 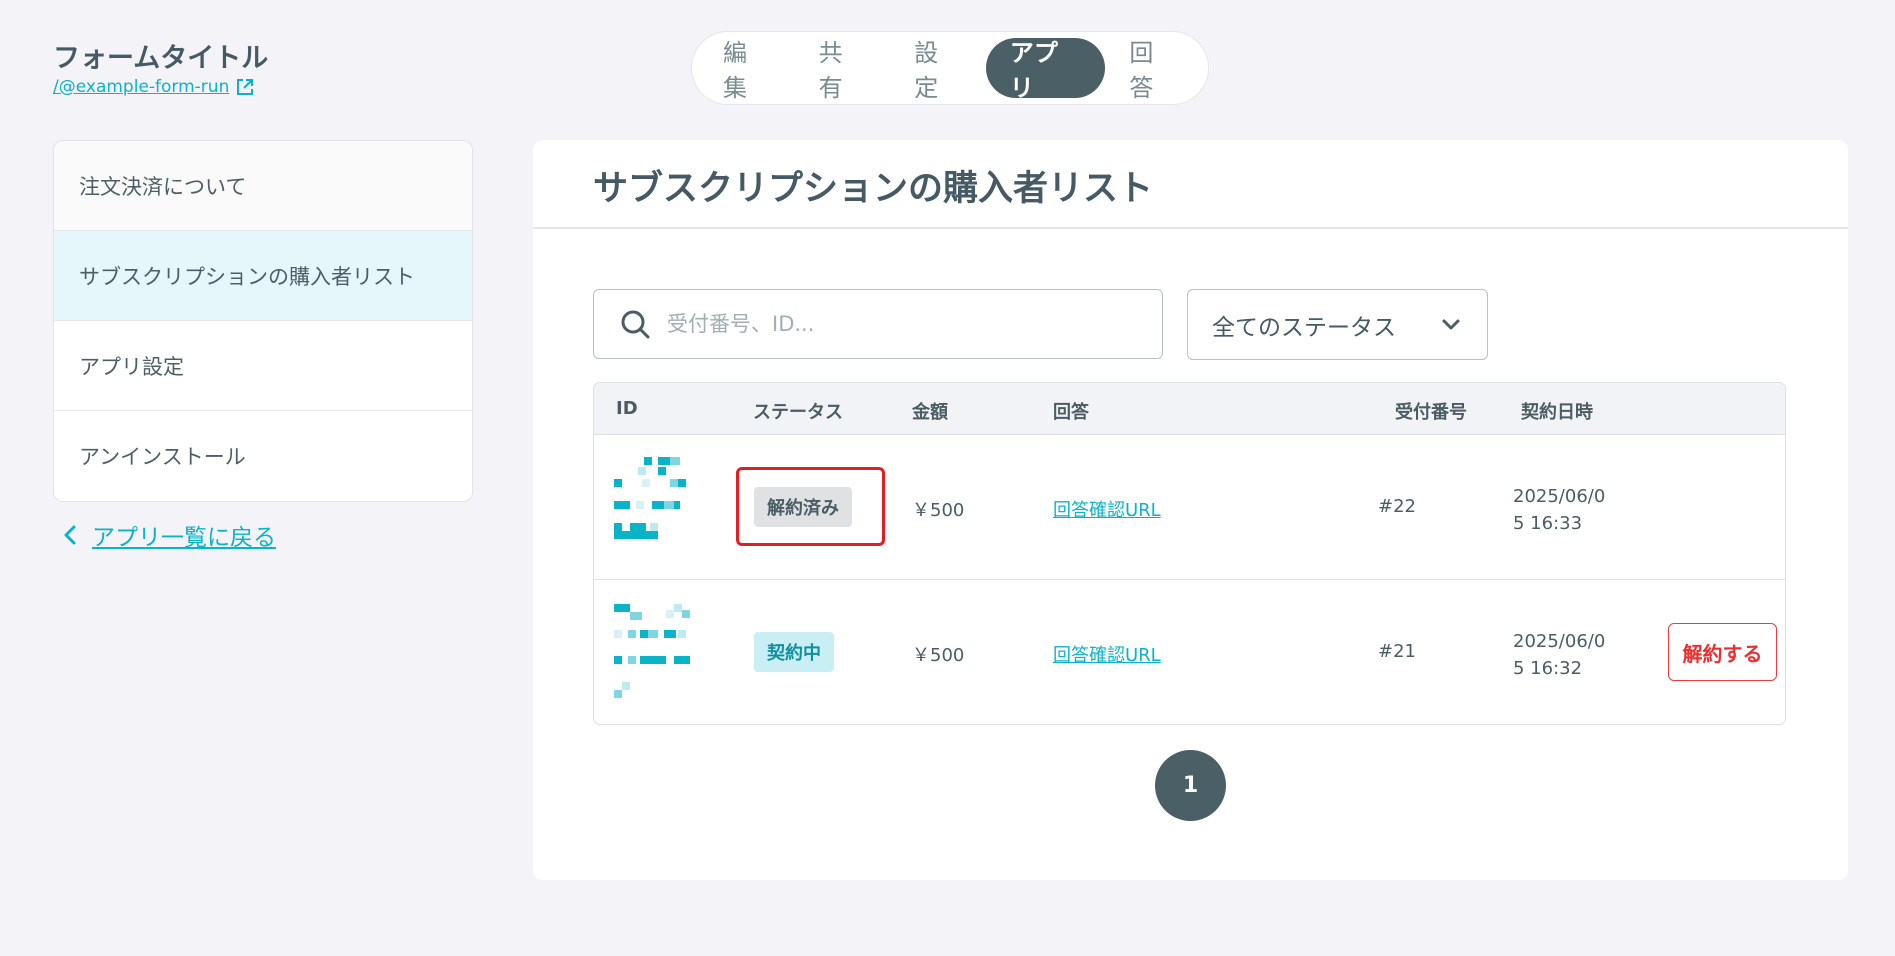 I want to click on tab-answers: 回答, so click(x=1153, y=70).